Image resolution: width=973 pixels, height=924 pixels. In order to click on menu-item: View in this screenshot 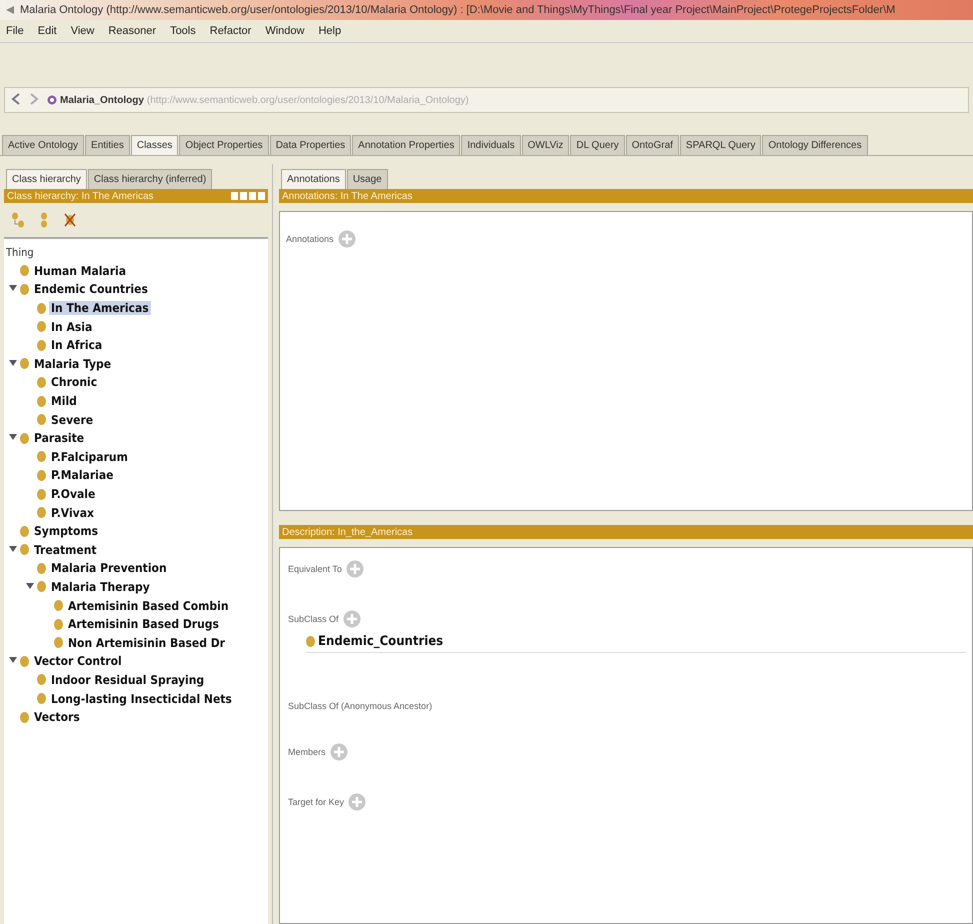, I will do `click(82, 31)`.